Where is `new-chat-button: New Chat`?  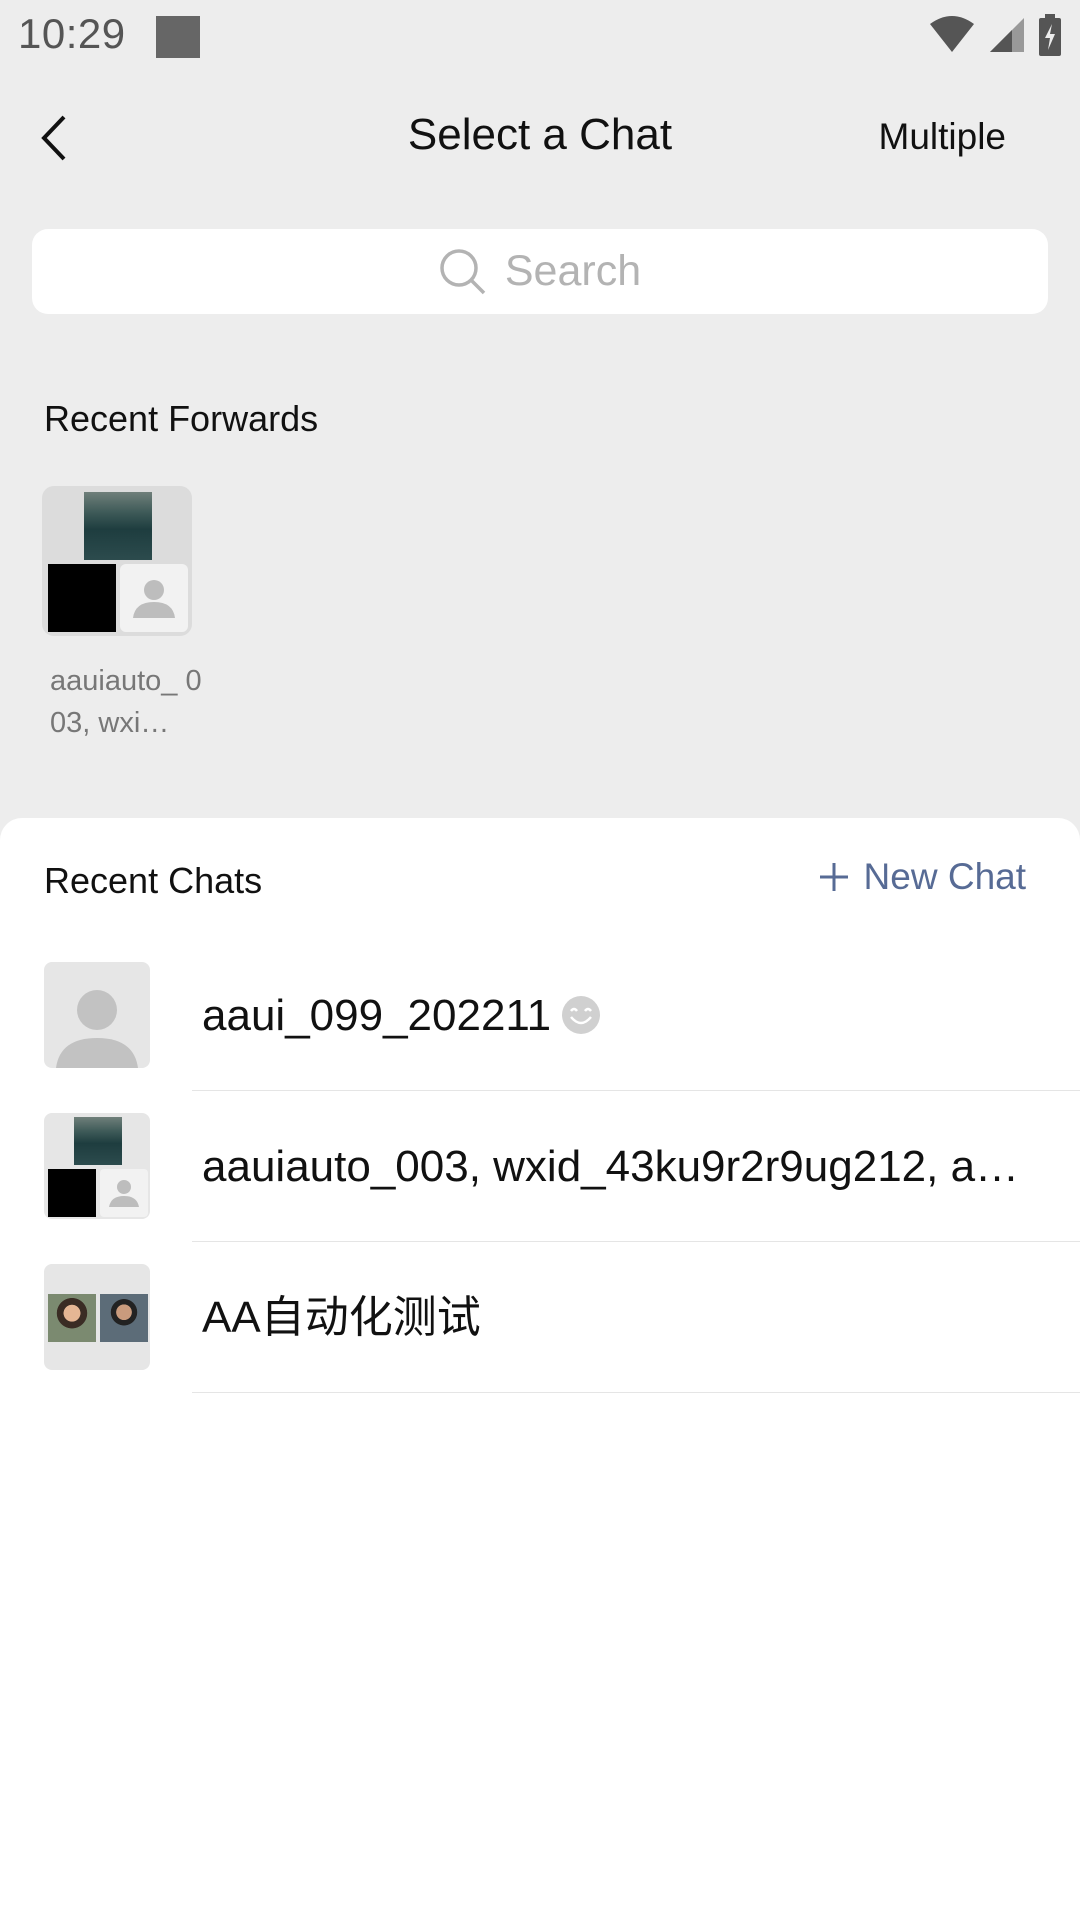 new-chat-button: New Chat is located at coordinates (922, 877).